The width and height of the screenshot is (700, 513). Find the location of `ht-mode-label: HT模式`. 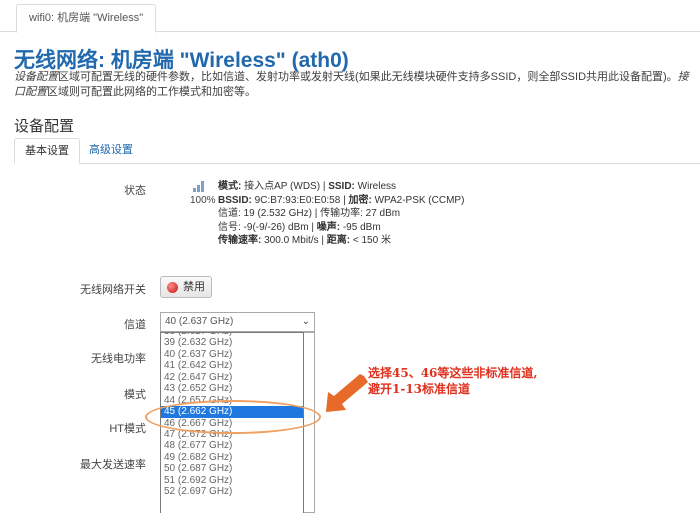

ht-mode-label: HT模式 is located at coordinates (127, 429).